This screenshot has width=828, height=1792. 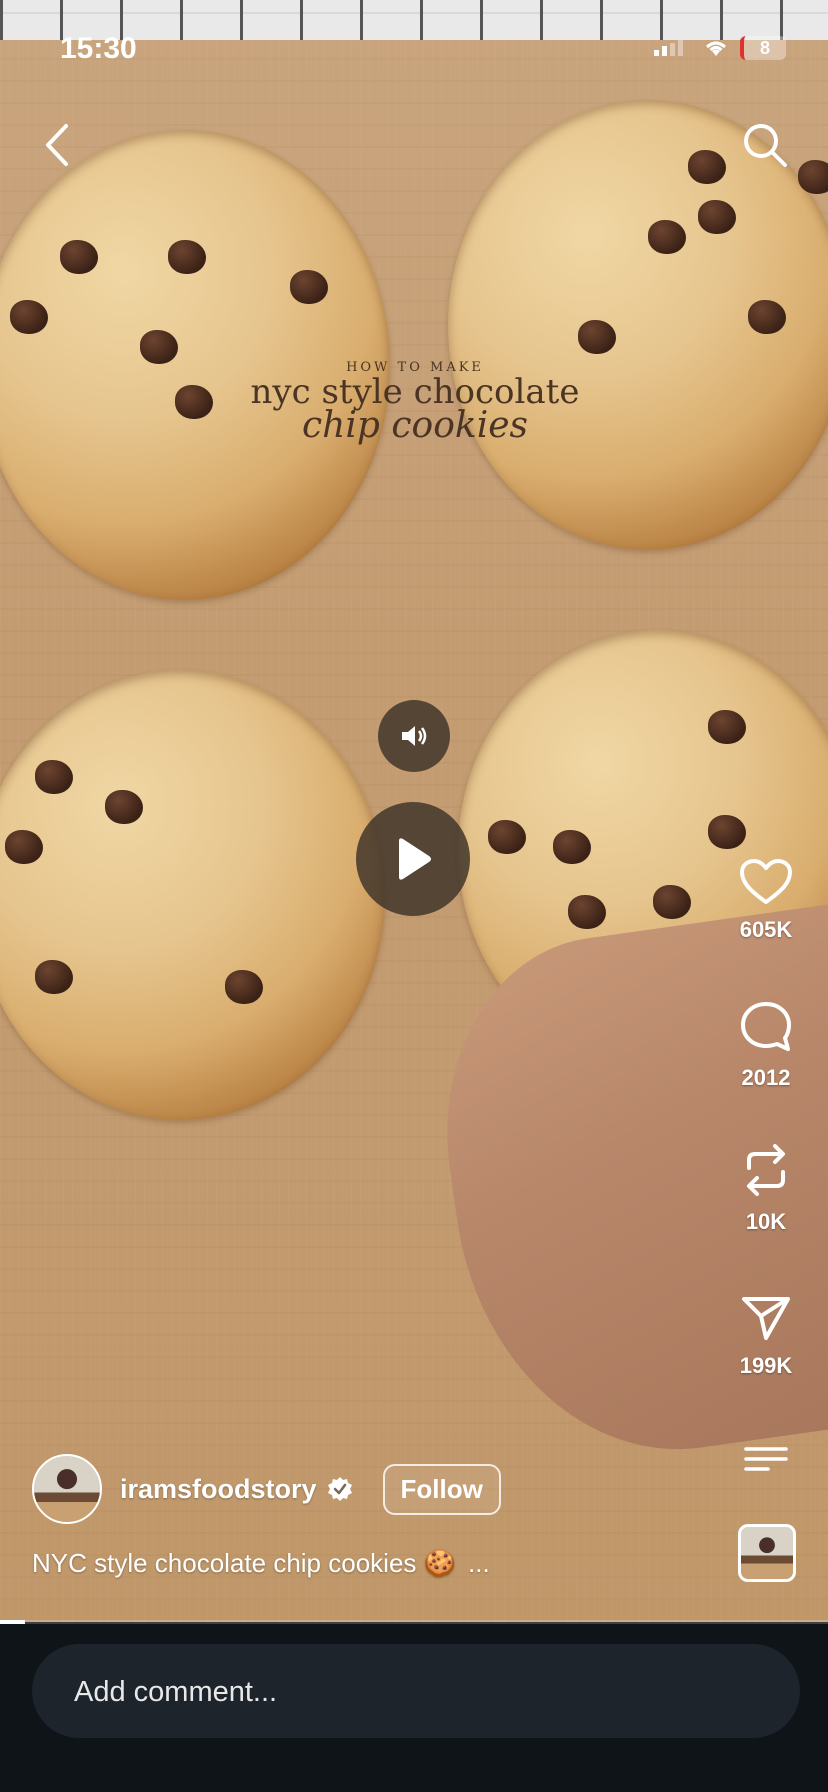 What do you see at coordinates (57, 145) in the screenshot?
I see `chevron-left-icon` at bounding box center [57, 145].